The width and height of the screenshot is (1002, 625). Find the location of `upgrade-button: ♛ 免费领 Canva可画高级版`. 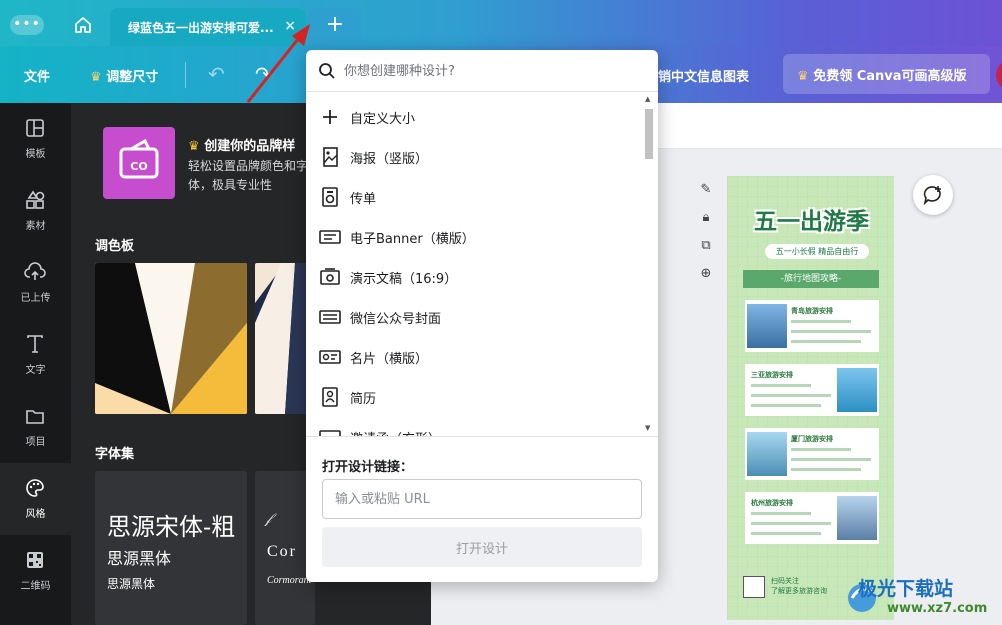

upgrade-button: ♛ 免费领 Canva可画高级版 is located at coordinates (886, 74).